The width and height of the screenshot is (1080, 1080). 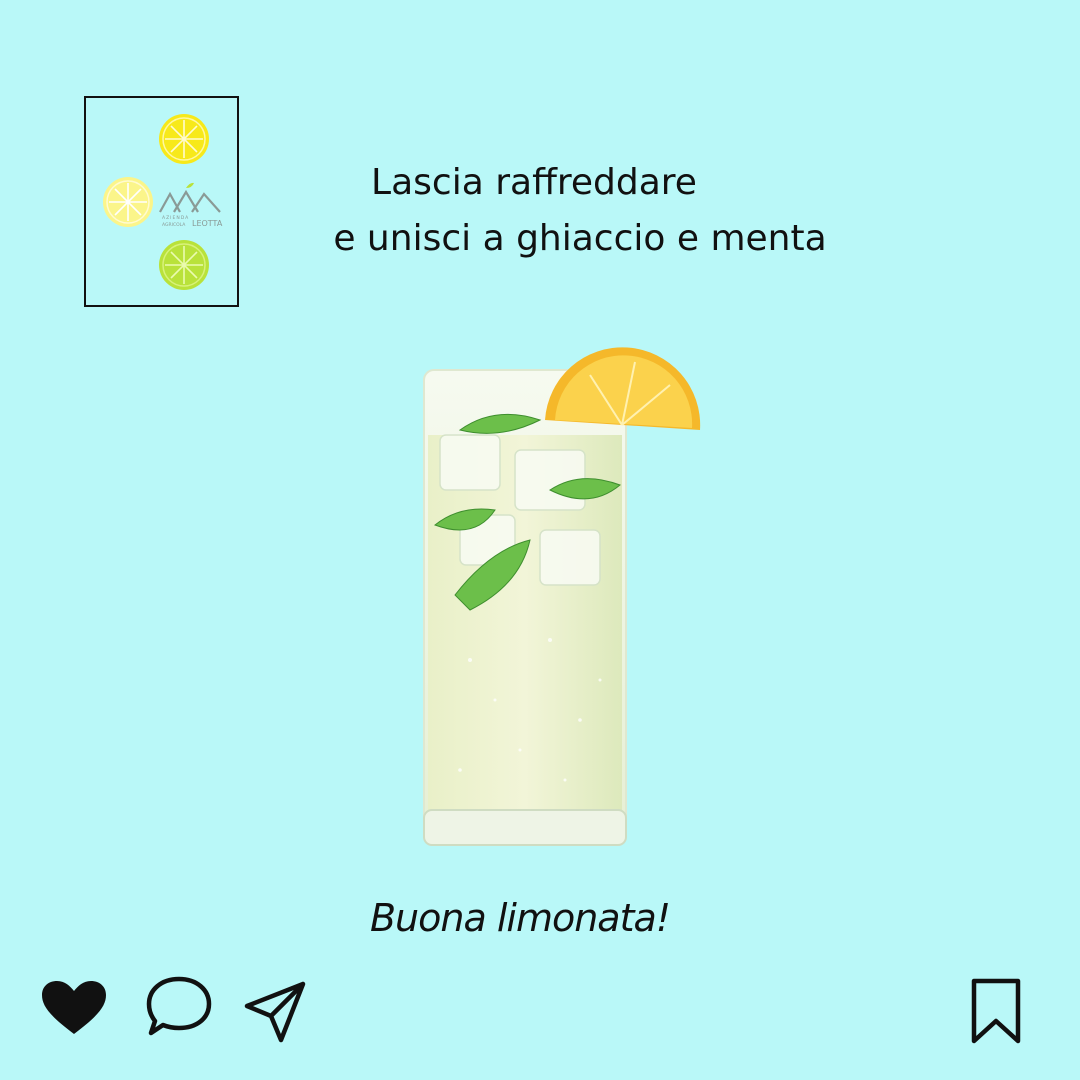 What do you see at coordinates (534, 182) in the screenshot?
I see `instruction-line-1: Lascia raffreddare` at bounding box center [534, 182].